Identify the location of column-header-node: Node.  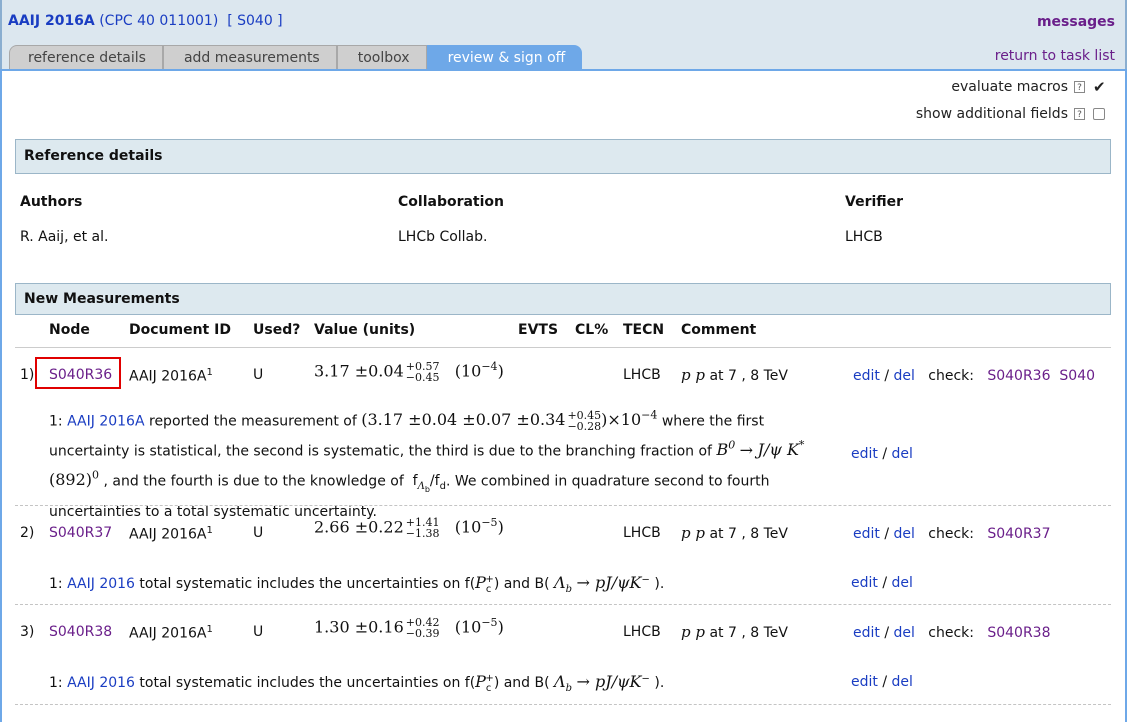
(69, 330).